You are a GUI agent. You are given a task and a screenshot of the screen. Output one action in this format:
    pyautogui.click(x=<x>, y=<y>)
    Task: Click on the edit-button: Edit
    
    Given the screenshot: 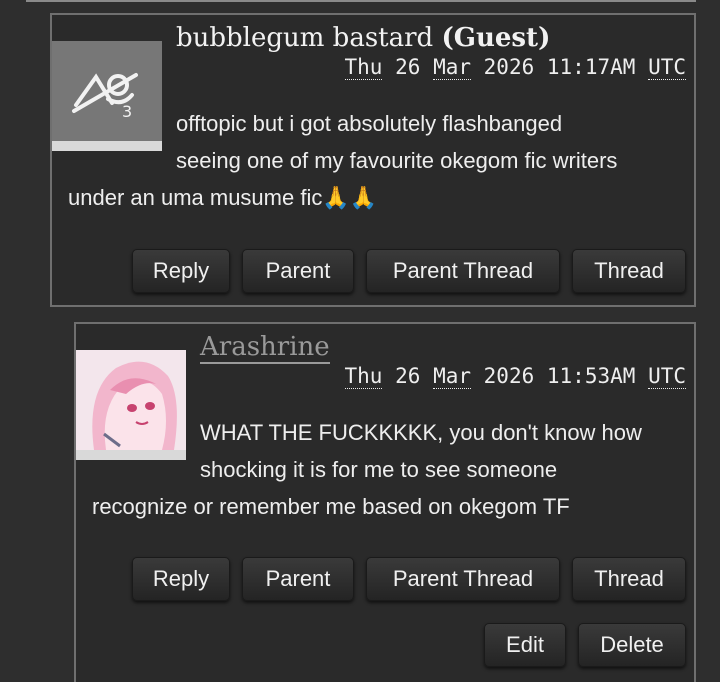 What is the action you would take?
    pyautogui.click(x=525, y=645)
    